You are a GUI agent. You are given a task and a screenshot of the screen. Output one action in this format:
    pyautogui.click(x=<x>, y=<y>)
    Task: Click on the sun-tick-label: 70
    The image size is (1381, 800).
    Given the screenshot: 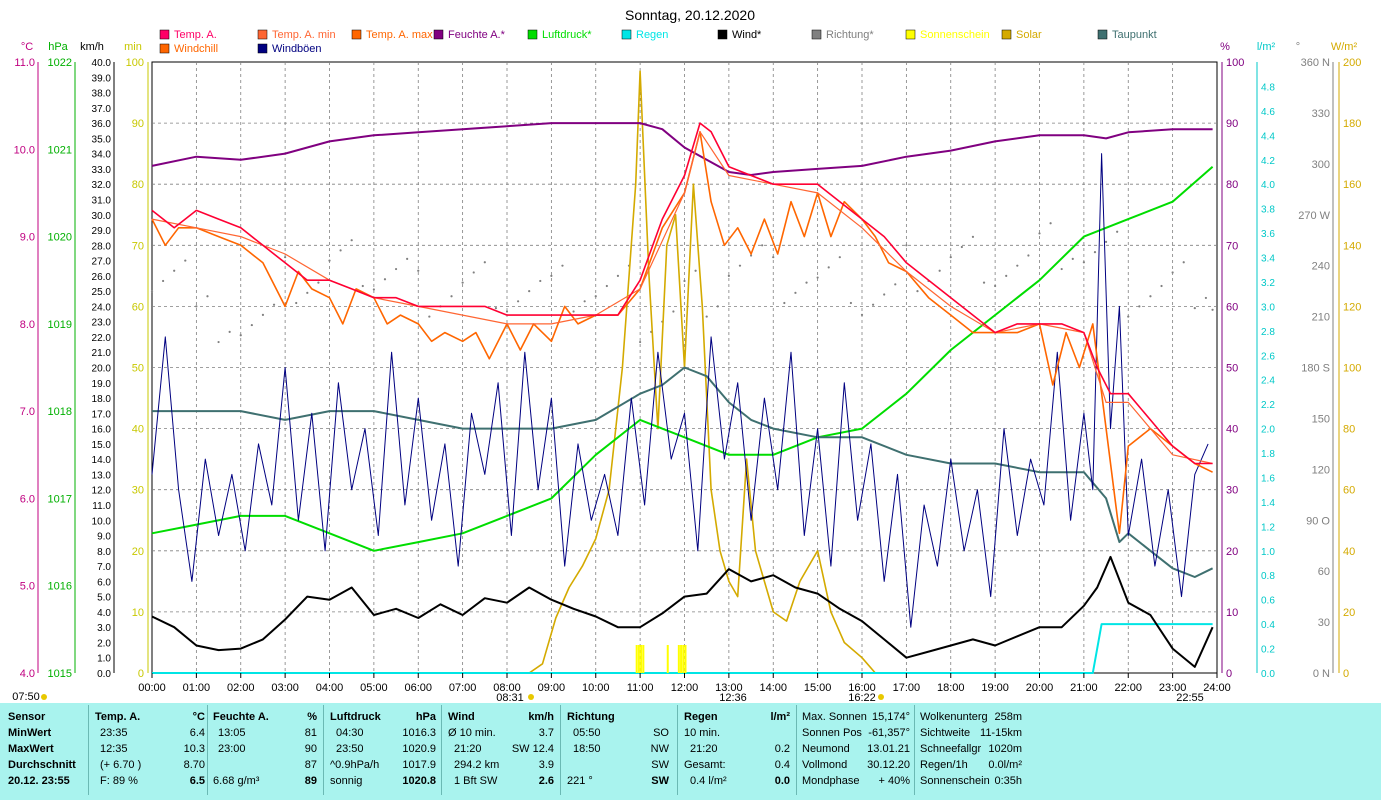 What is the action you would take?
    pyautogui.click(x=138, y=246)
    